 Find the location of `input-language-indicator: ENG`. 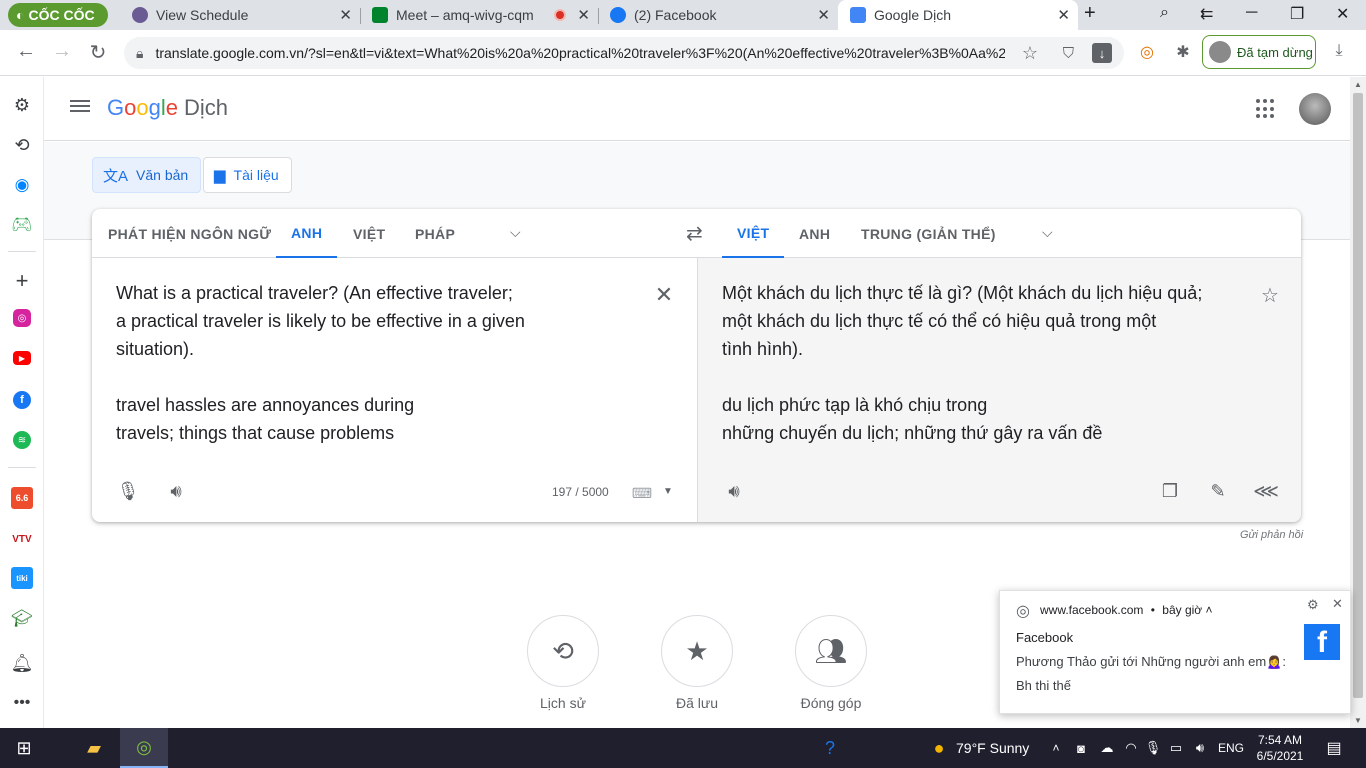

input-language-indicator: ENG is located at coordinates (1231, 748).